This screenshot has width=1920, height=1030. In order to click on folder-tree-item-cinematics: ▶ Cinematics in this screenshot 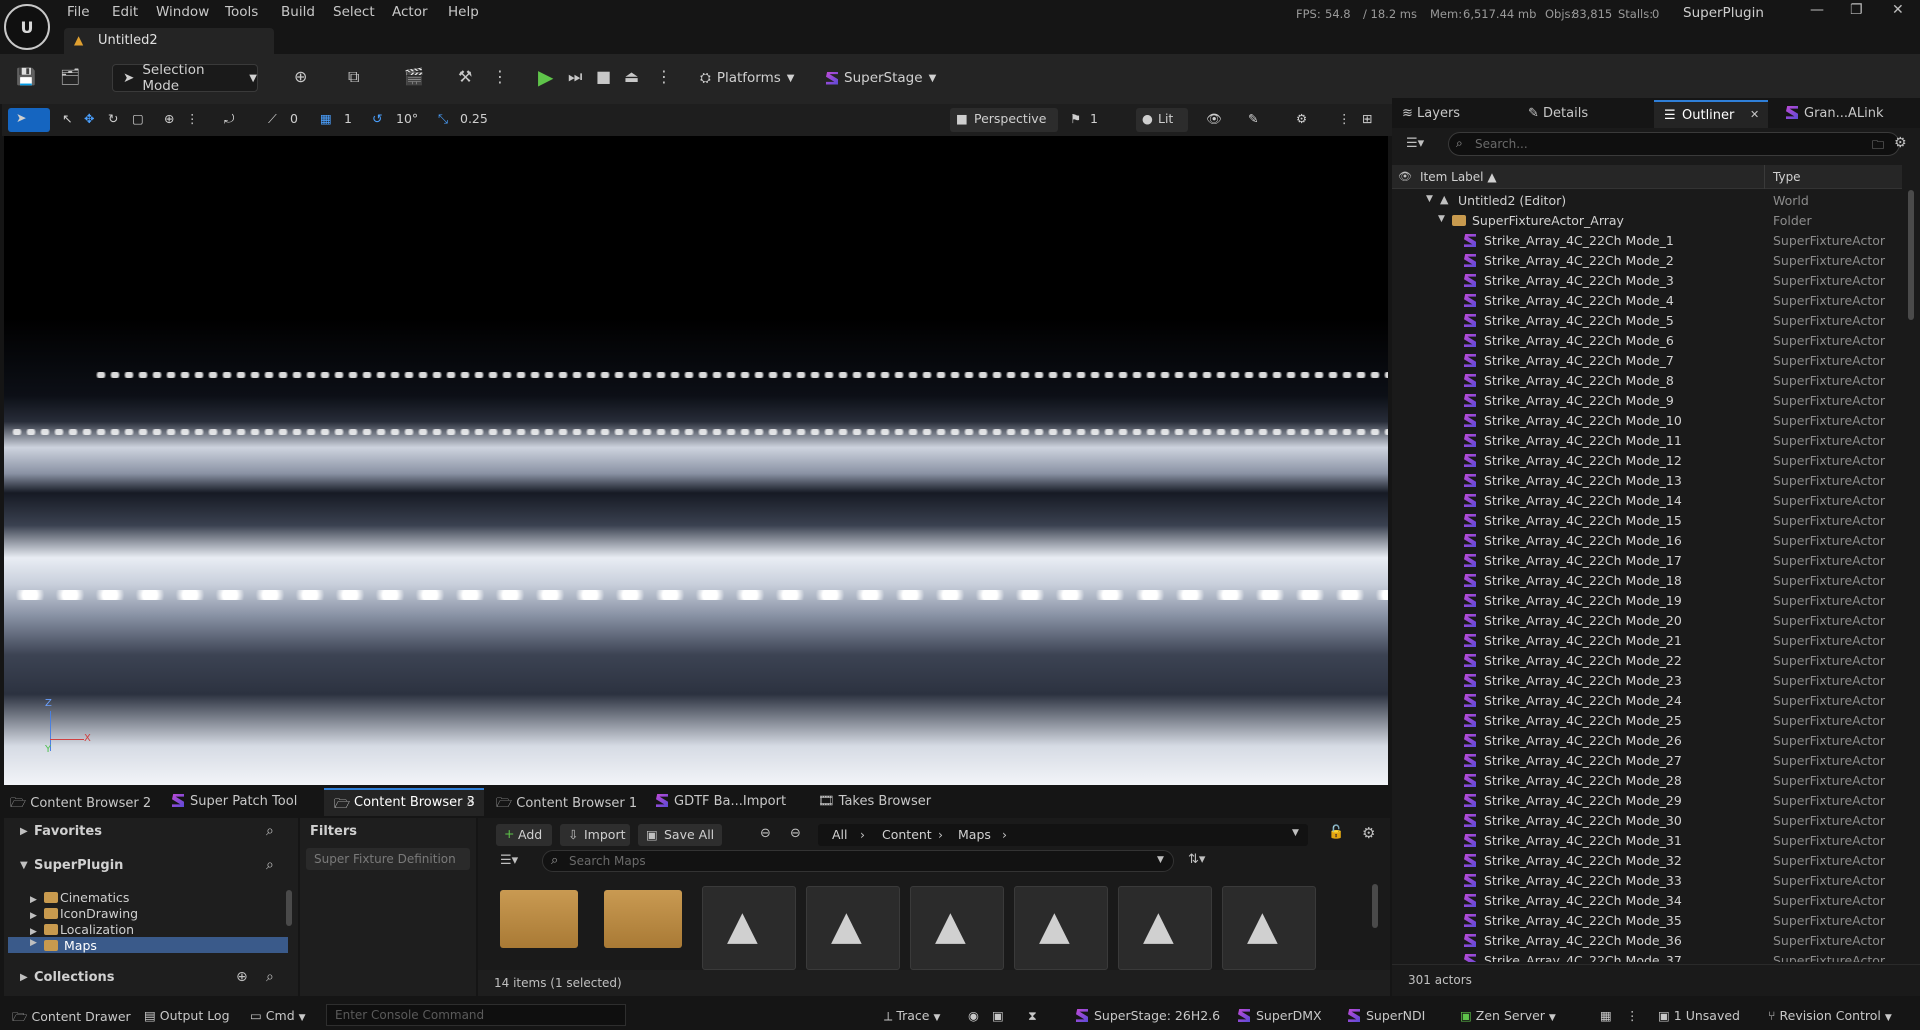, I will do `click(79, 897)`.